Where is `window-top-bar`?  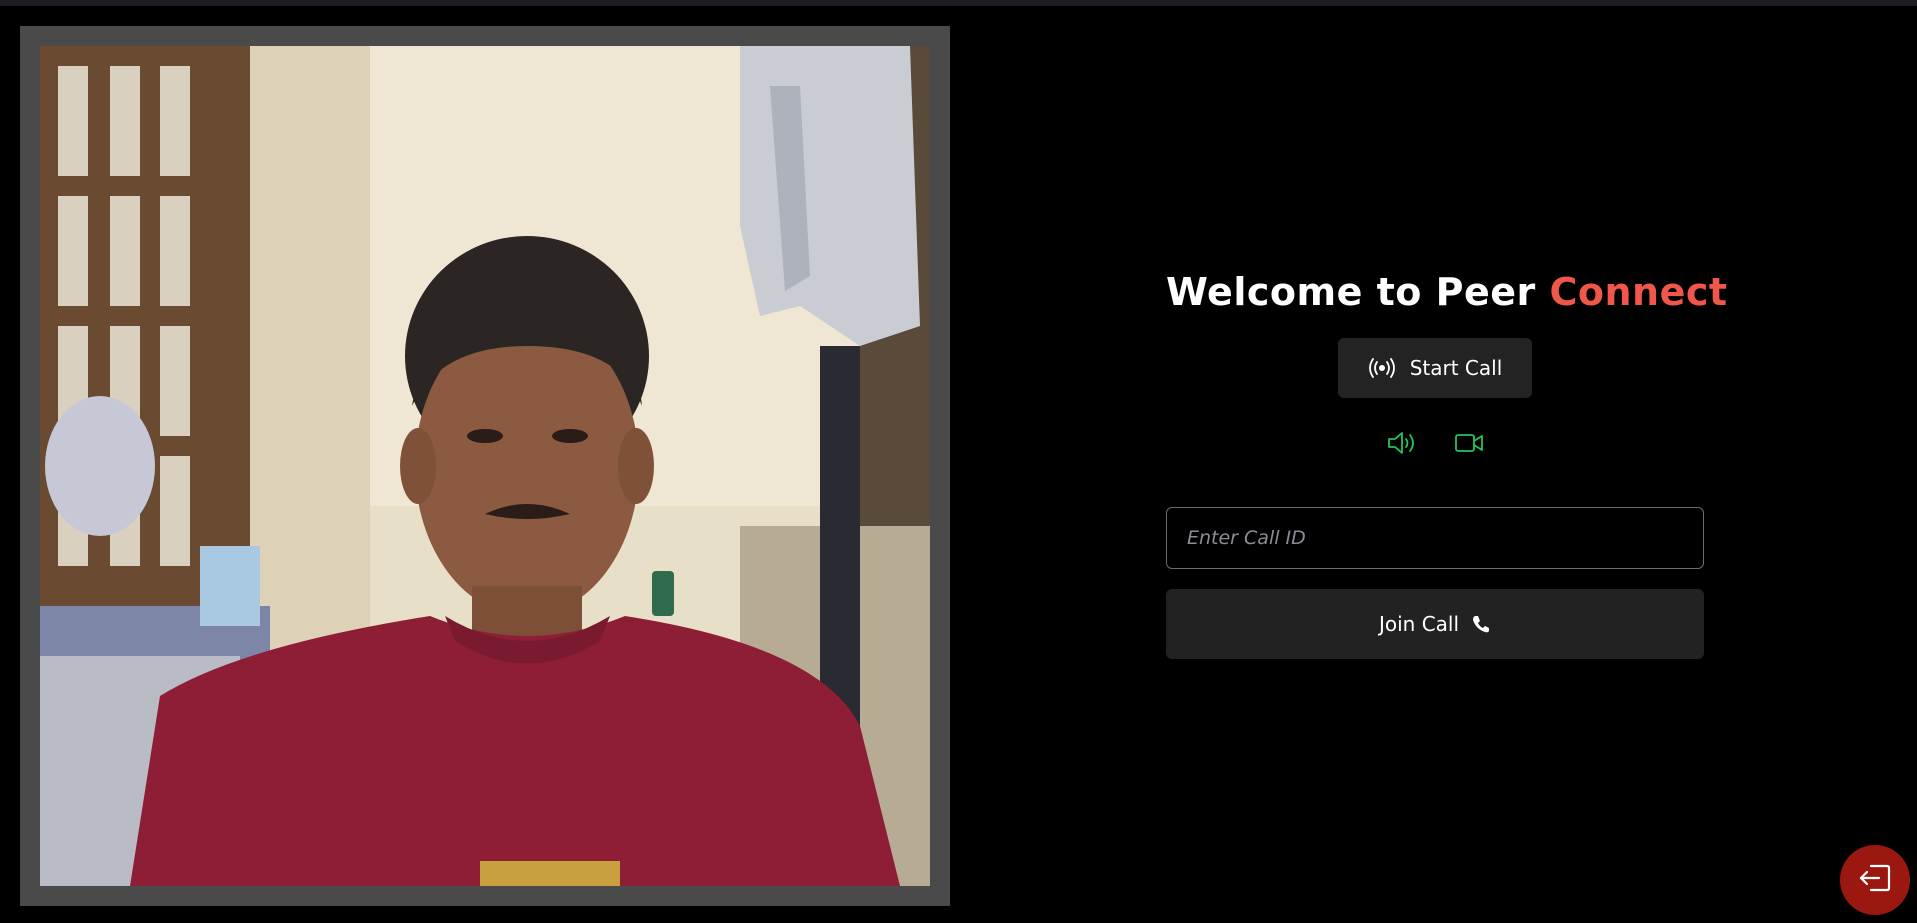
window-top-bar is located at coordinates (958, 3).